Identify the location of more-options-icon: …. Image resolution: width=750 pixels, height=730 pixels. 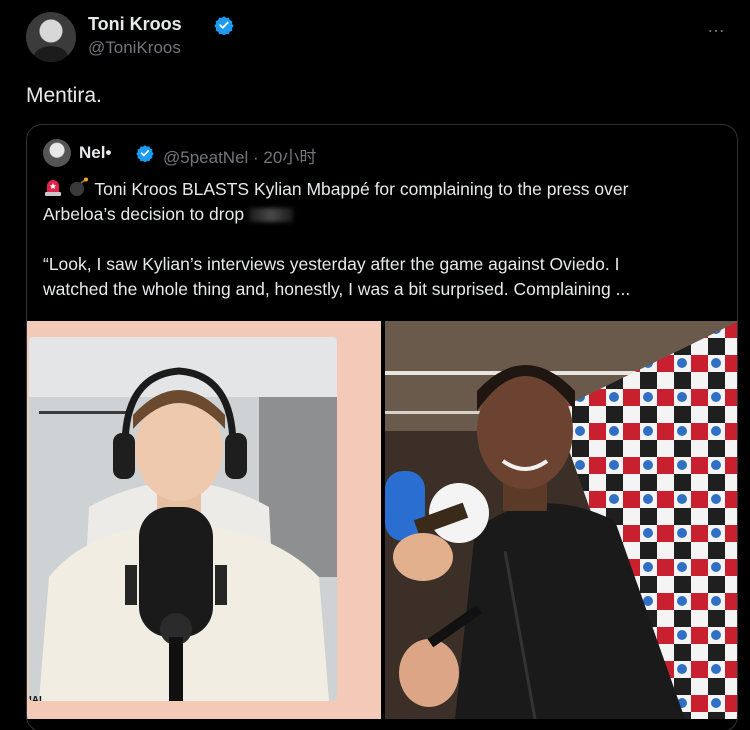
(716, 26).